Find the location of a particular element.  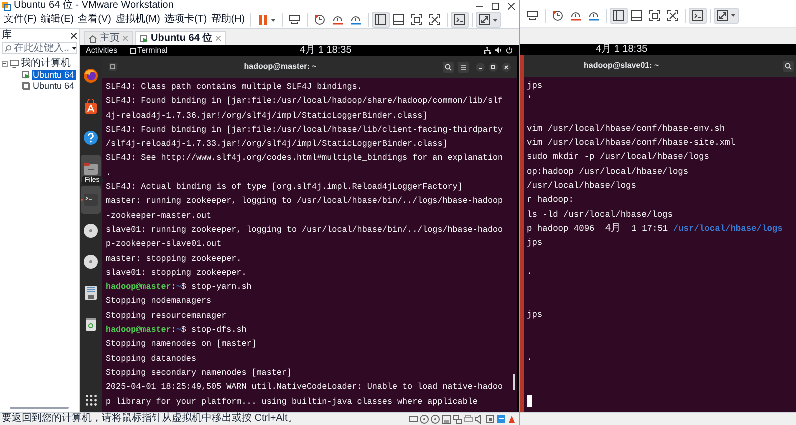

terminal-line: hadoop@master:~$ stop-dfs.sh is located at coordinates (176, 331).